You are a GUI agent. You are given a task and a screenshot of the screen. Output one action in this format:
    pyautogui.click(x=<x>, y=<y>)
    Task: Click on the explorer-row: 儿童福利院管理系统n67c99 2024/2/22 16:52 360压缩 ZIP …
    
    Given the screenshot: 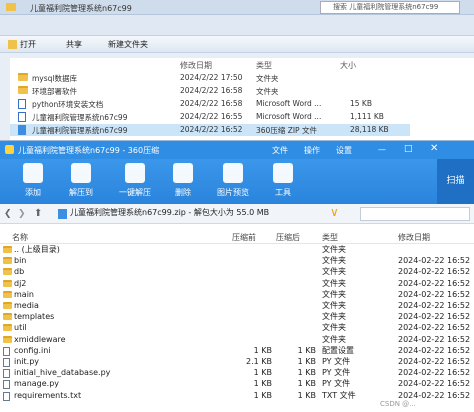 What is the action you would take?
    pyautogui.click(x=210, y=130)
    